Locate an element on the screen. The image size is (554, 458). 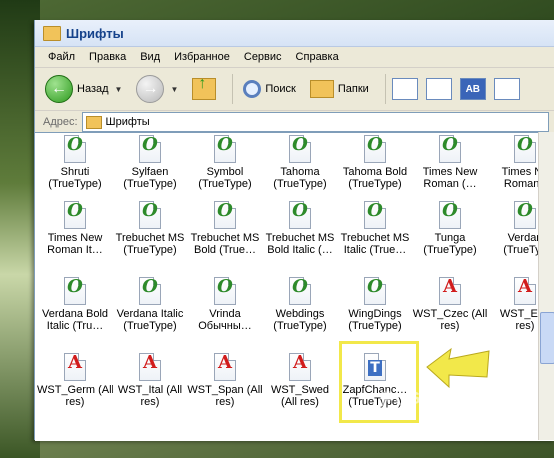
title-bar: Шрифты is located at coordinates (294, 33).